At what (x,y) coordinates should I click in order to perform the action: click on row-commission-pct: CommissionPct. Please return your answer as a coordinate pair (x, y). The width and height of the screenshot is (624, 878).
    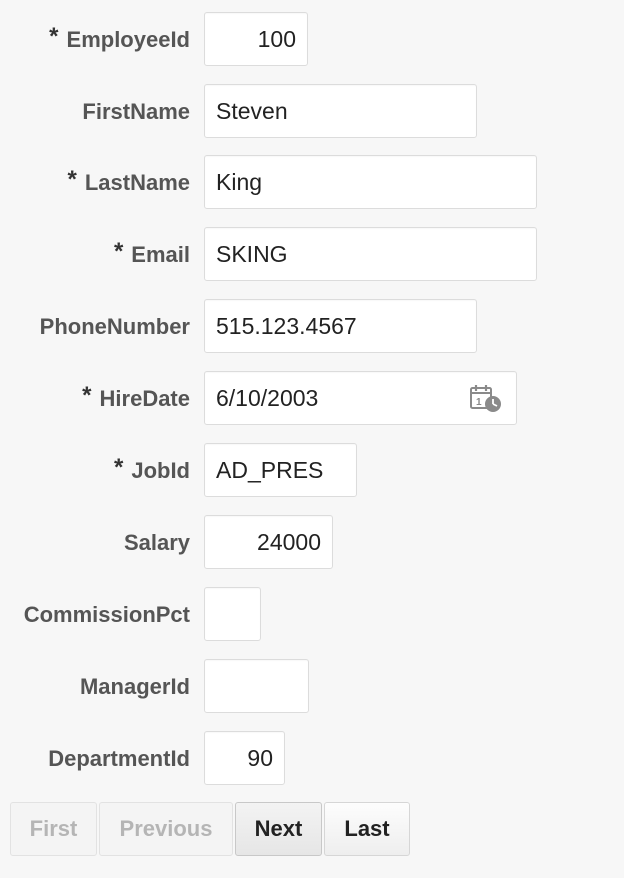
    Looking at the image, I should click on (312, 615).